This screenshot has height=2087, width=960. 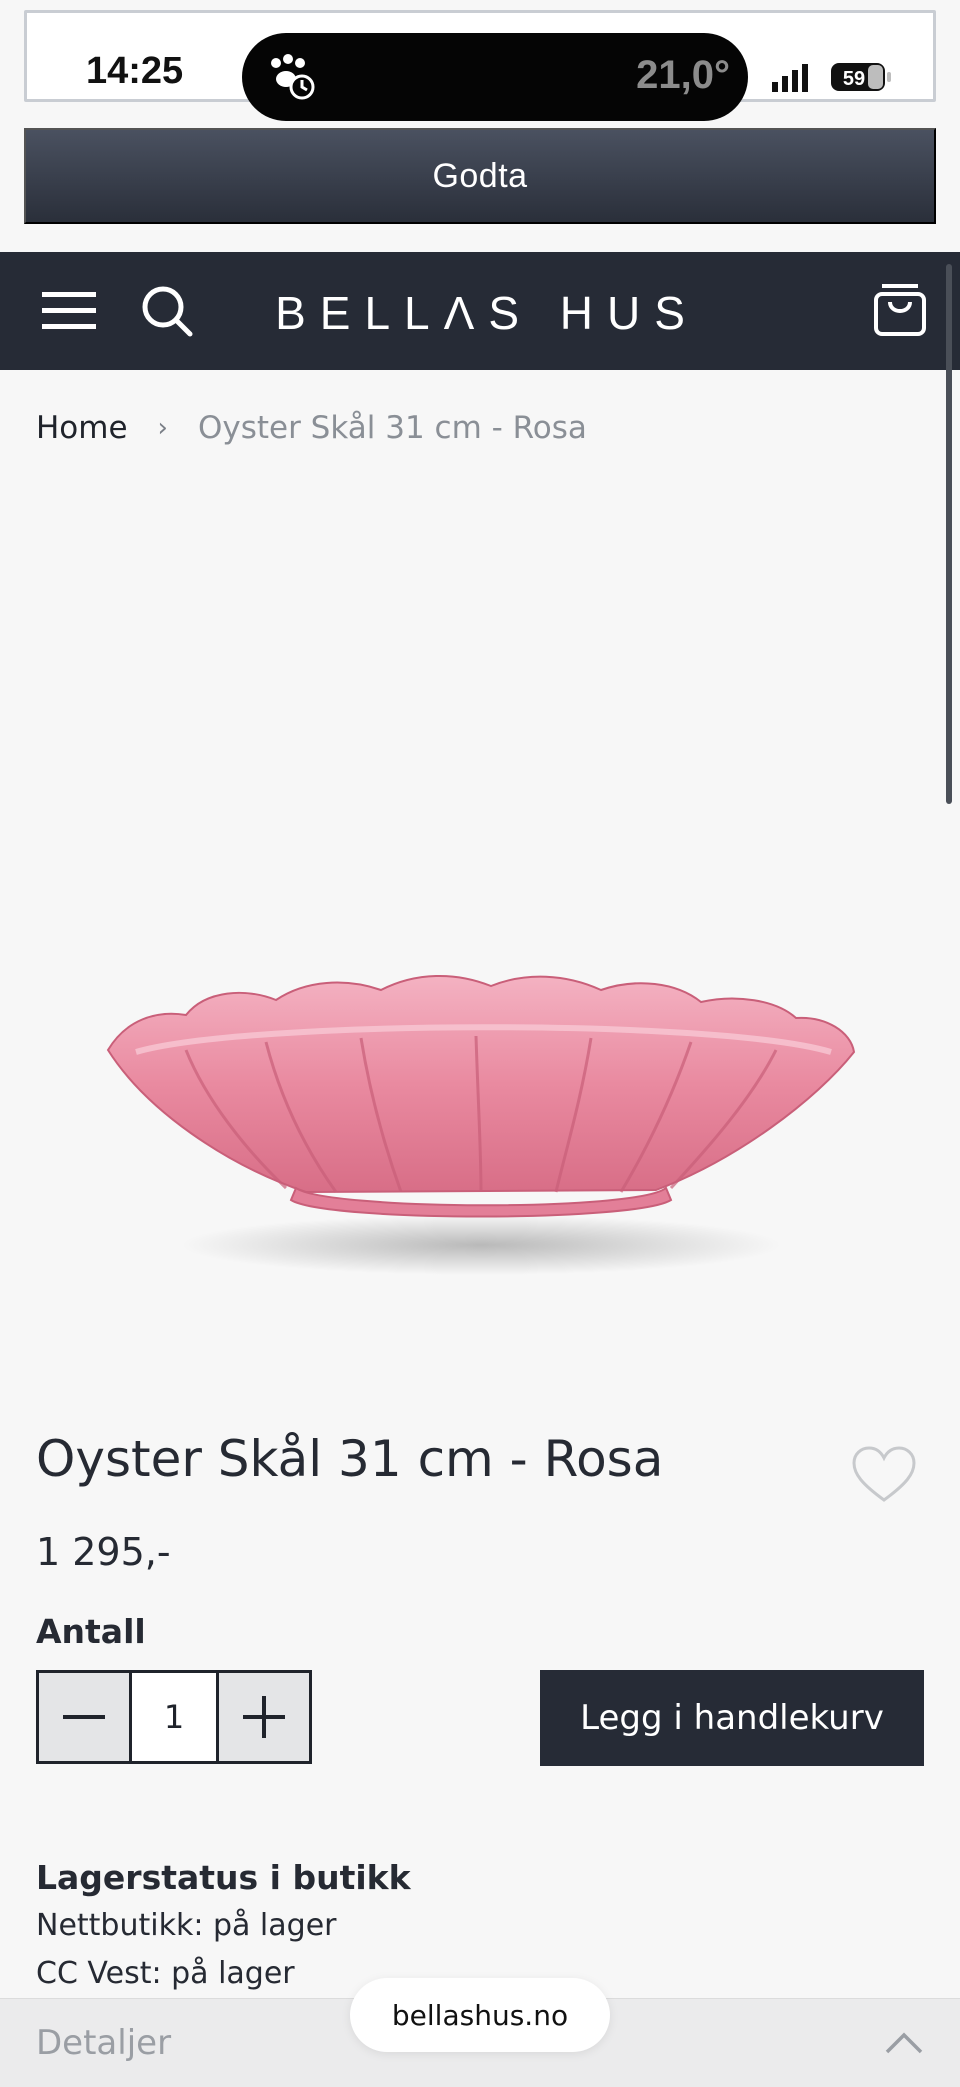 I want to click on signal-icon, so click(x=790, y=78).